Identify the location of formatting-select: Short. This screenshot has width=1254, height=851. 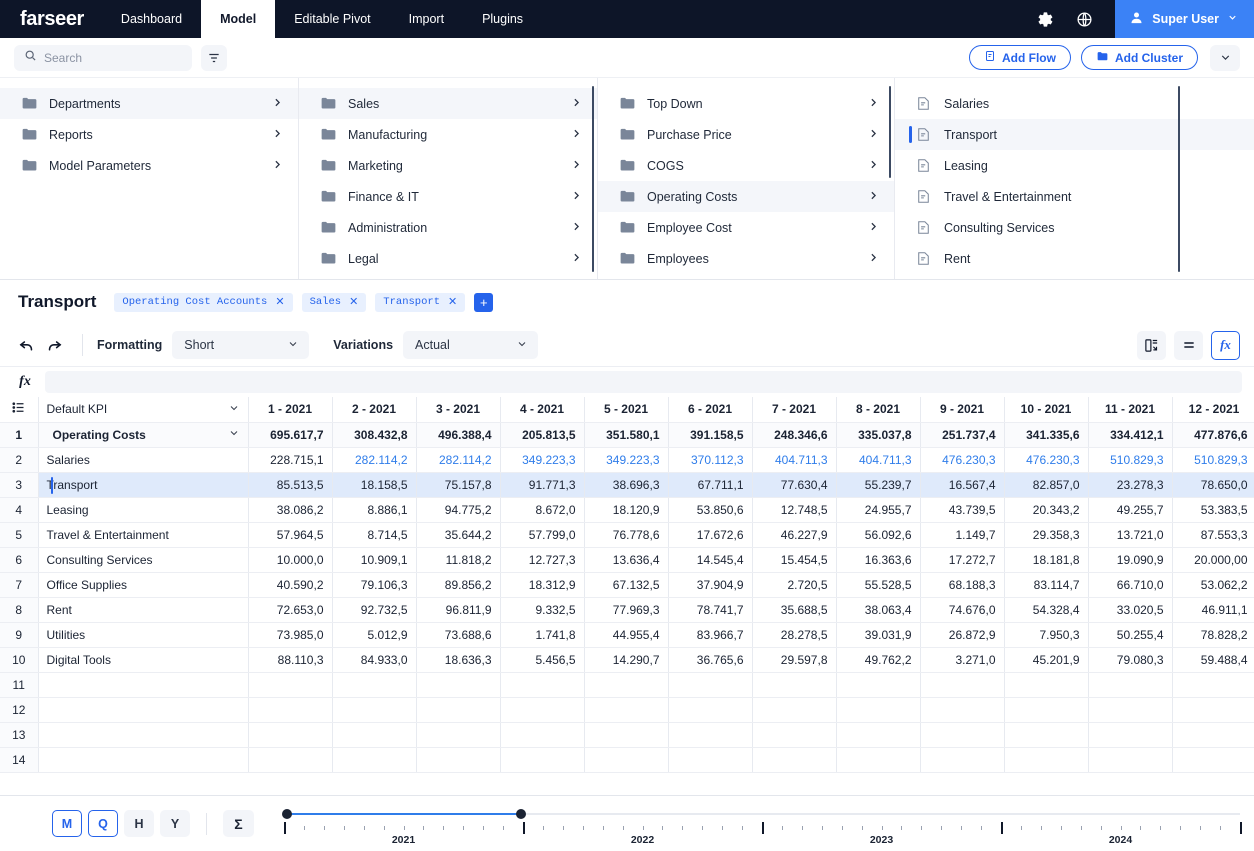
(241, 345).